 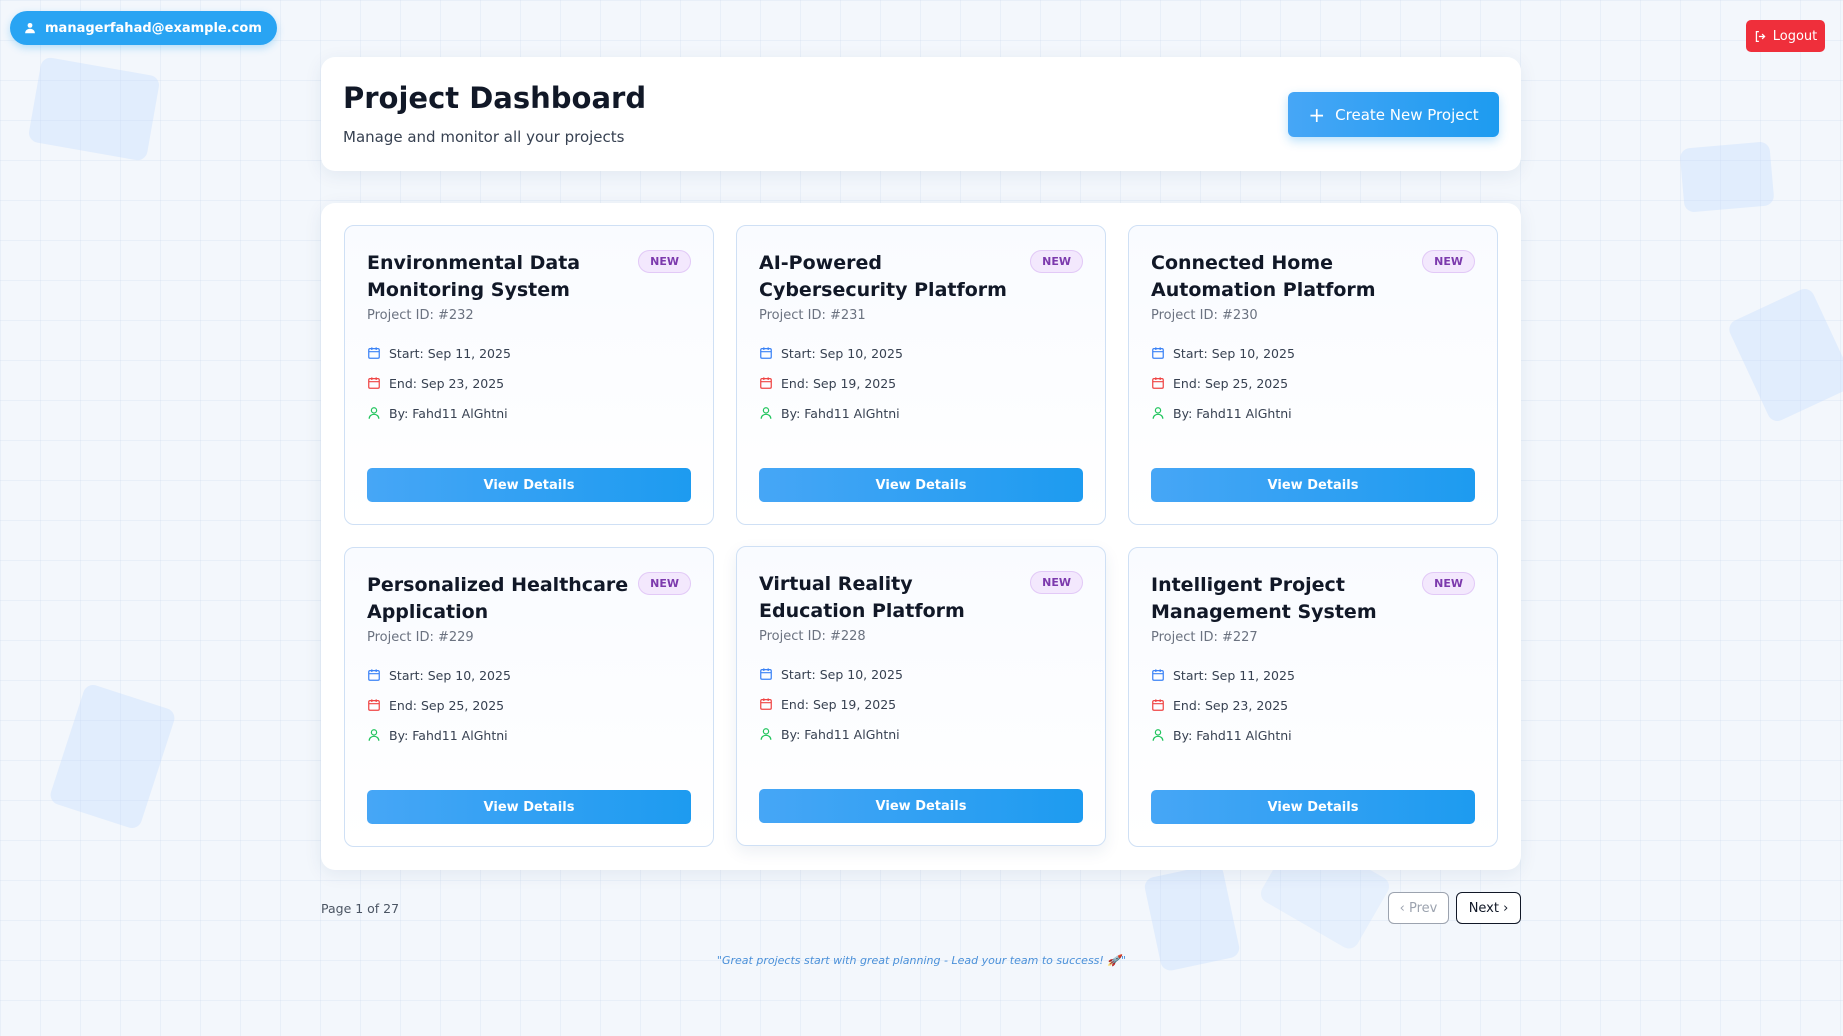 What do you see at coordinates (529, 353) in the screenshot?
I see `start-date-row: Start: Sep 11, 2025` at bounding box center [529, 353].